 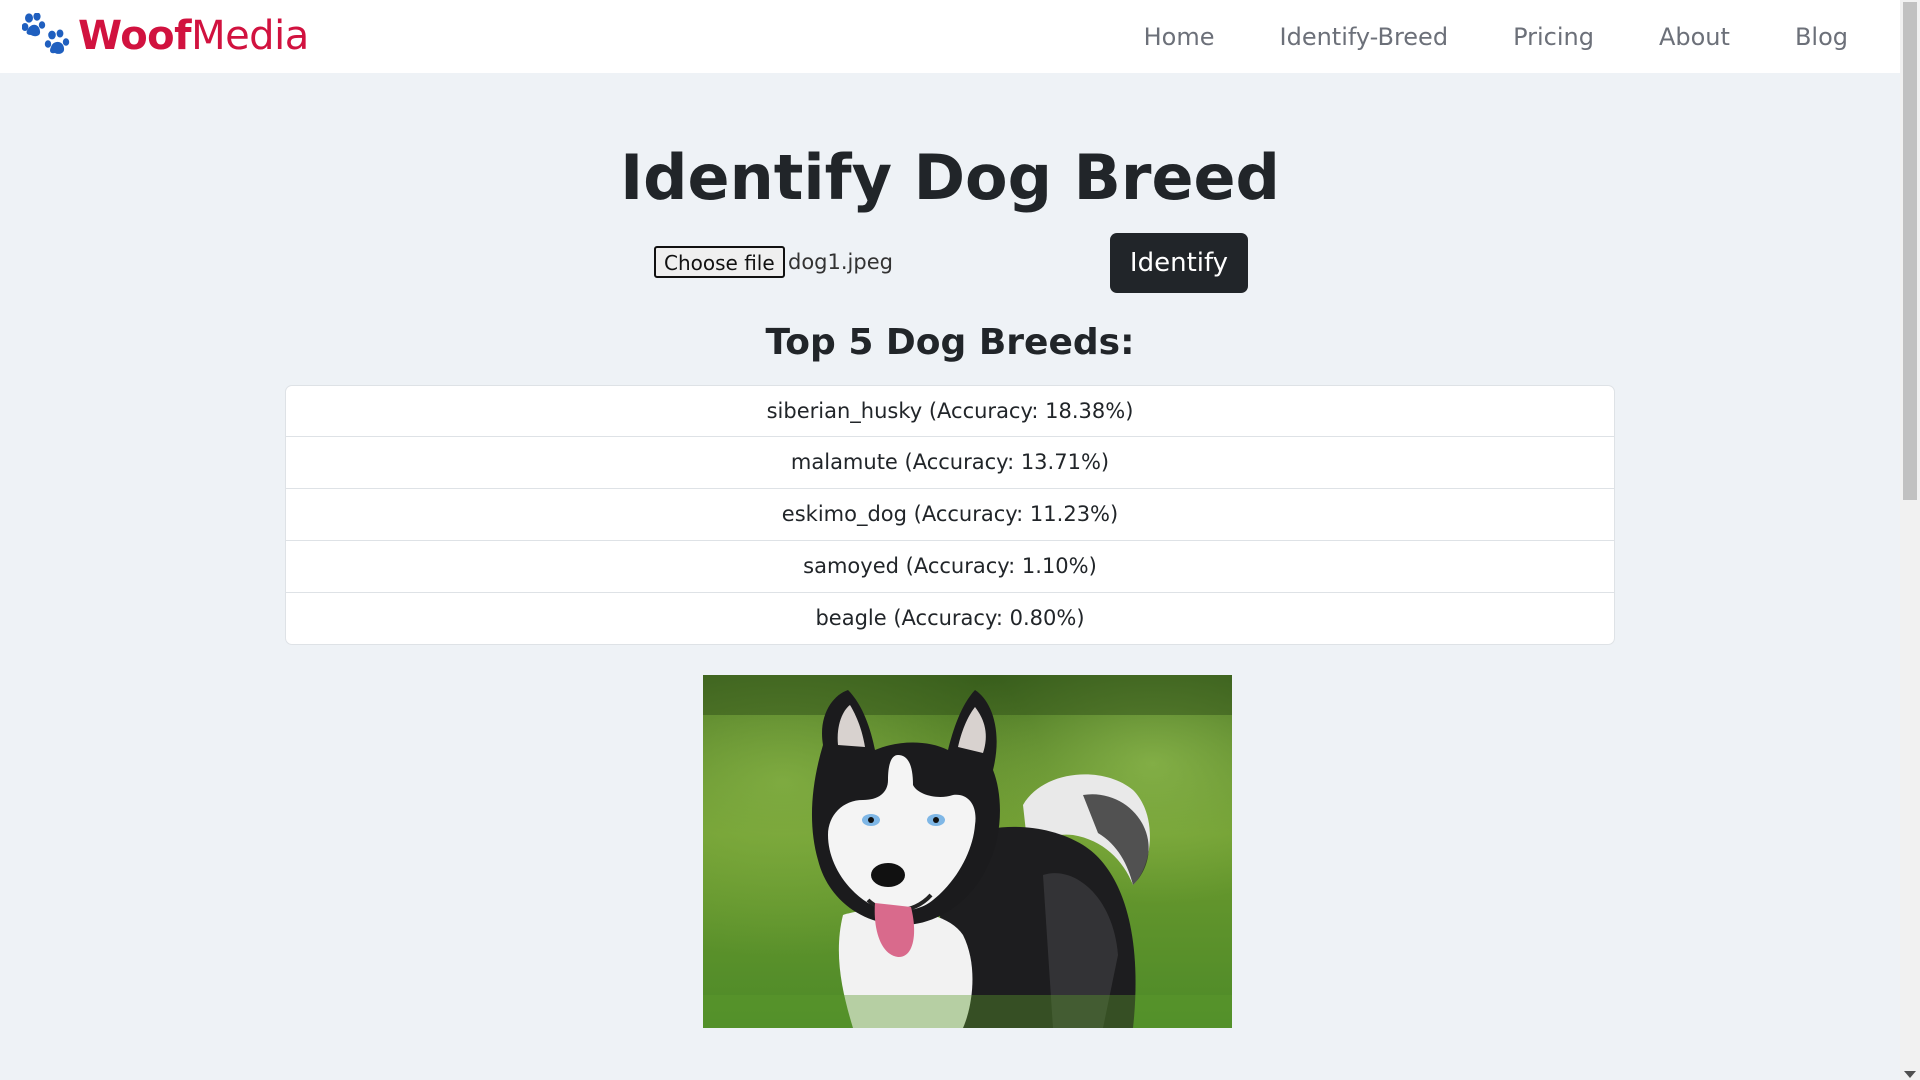 I want to click on nav-links: Home Identify-Breed Pricing About Blog, so click(x=1463, y=36).